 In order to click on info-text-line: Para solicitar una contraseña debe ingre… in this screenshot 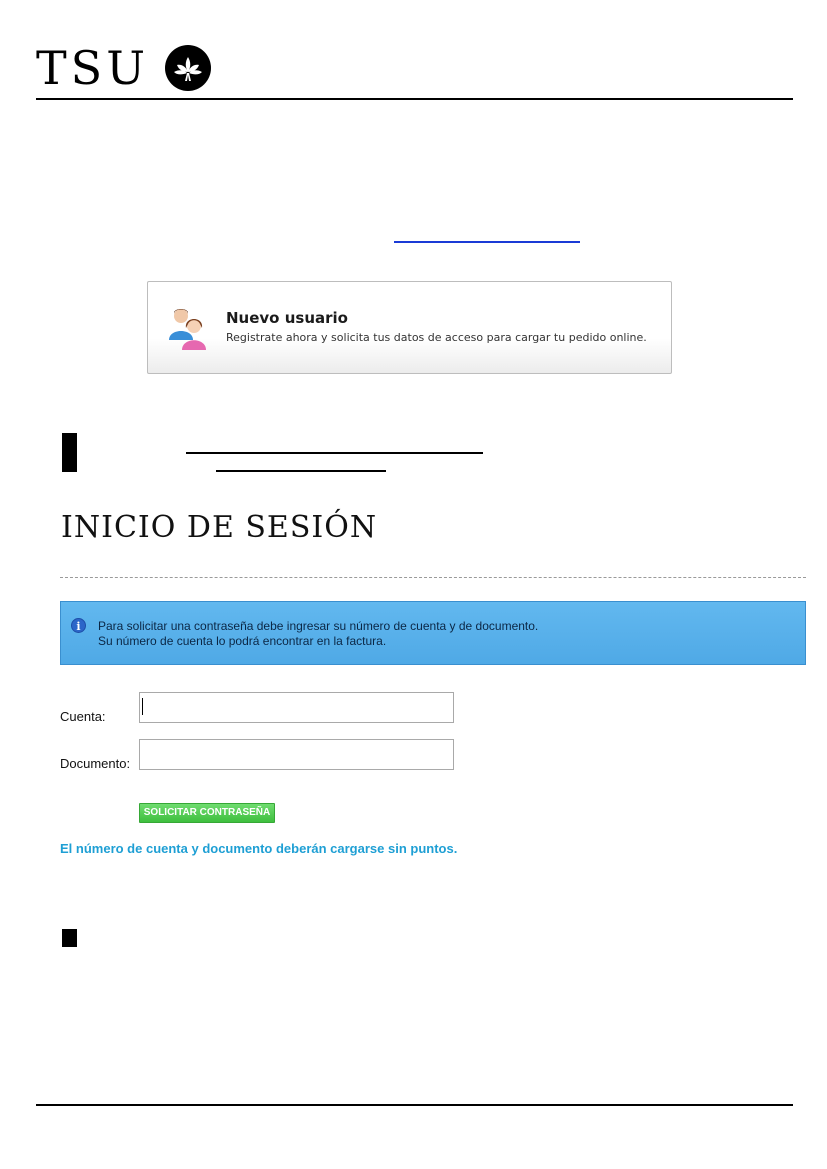, I will do `click(318, 626)`.